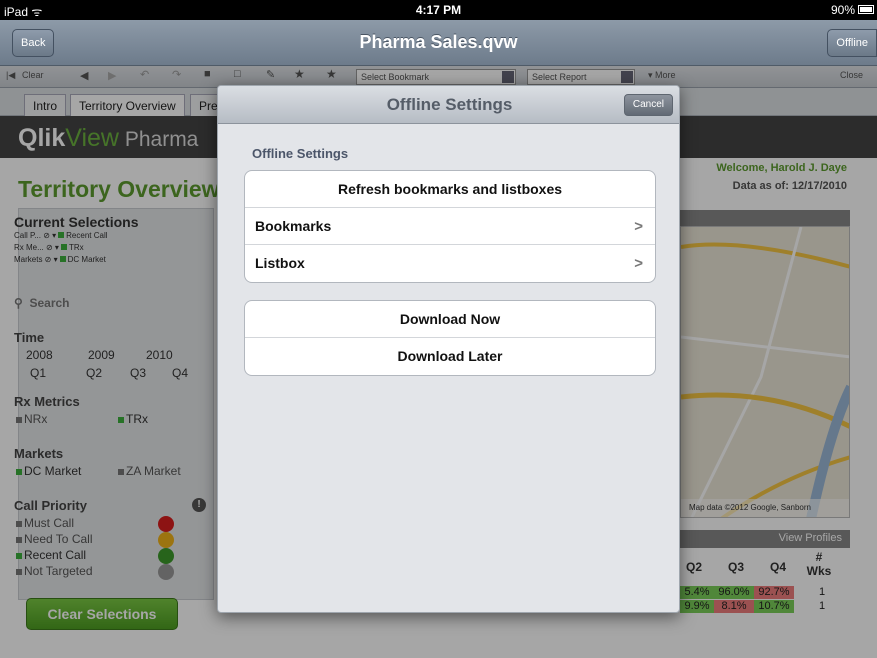  I want to click on popover-title: Offline Settings, so click(449, 104).